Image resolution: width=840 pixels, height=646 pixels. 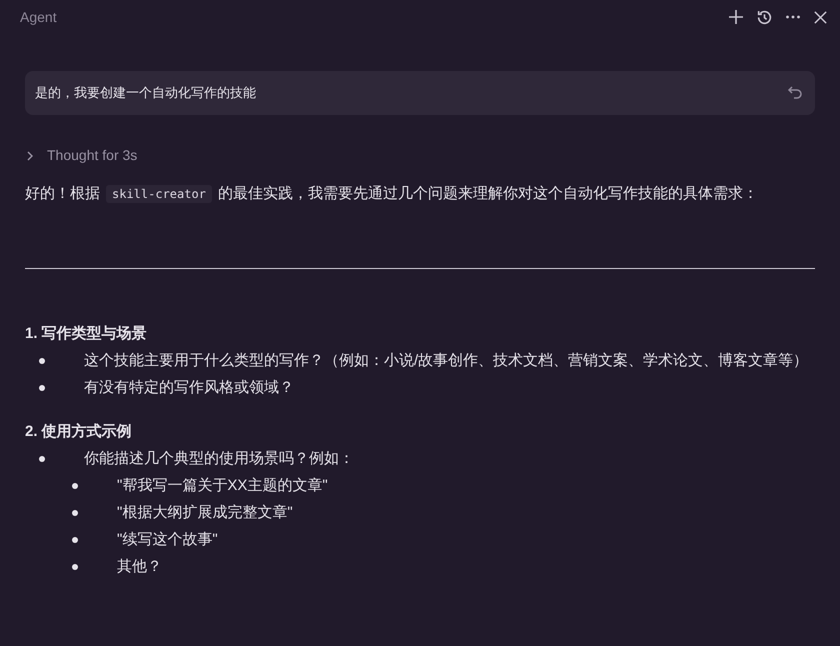 What do you see at coordinates (188, 388) in the screenshot?
I see `list-item-text: 有没有特定的写作风格或领域？` at bounding box center [188, 388].